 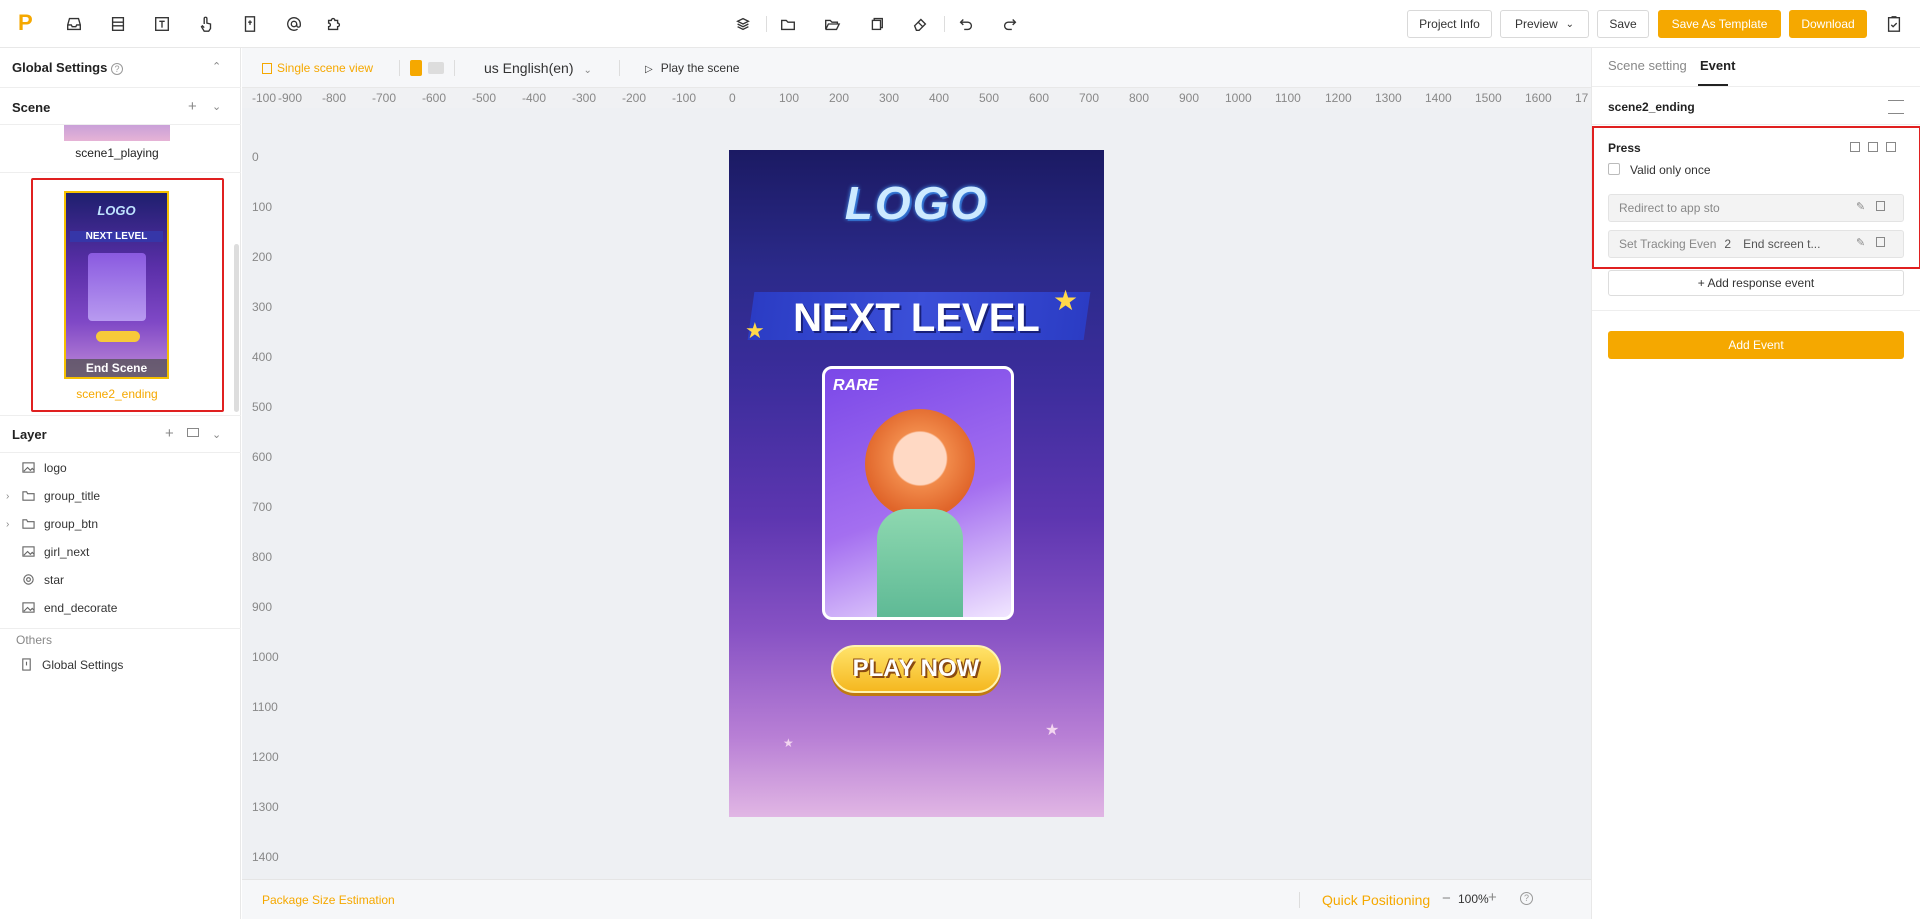 I want to click on ruler-x-label: -600, so click(x=434, y=98).